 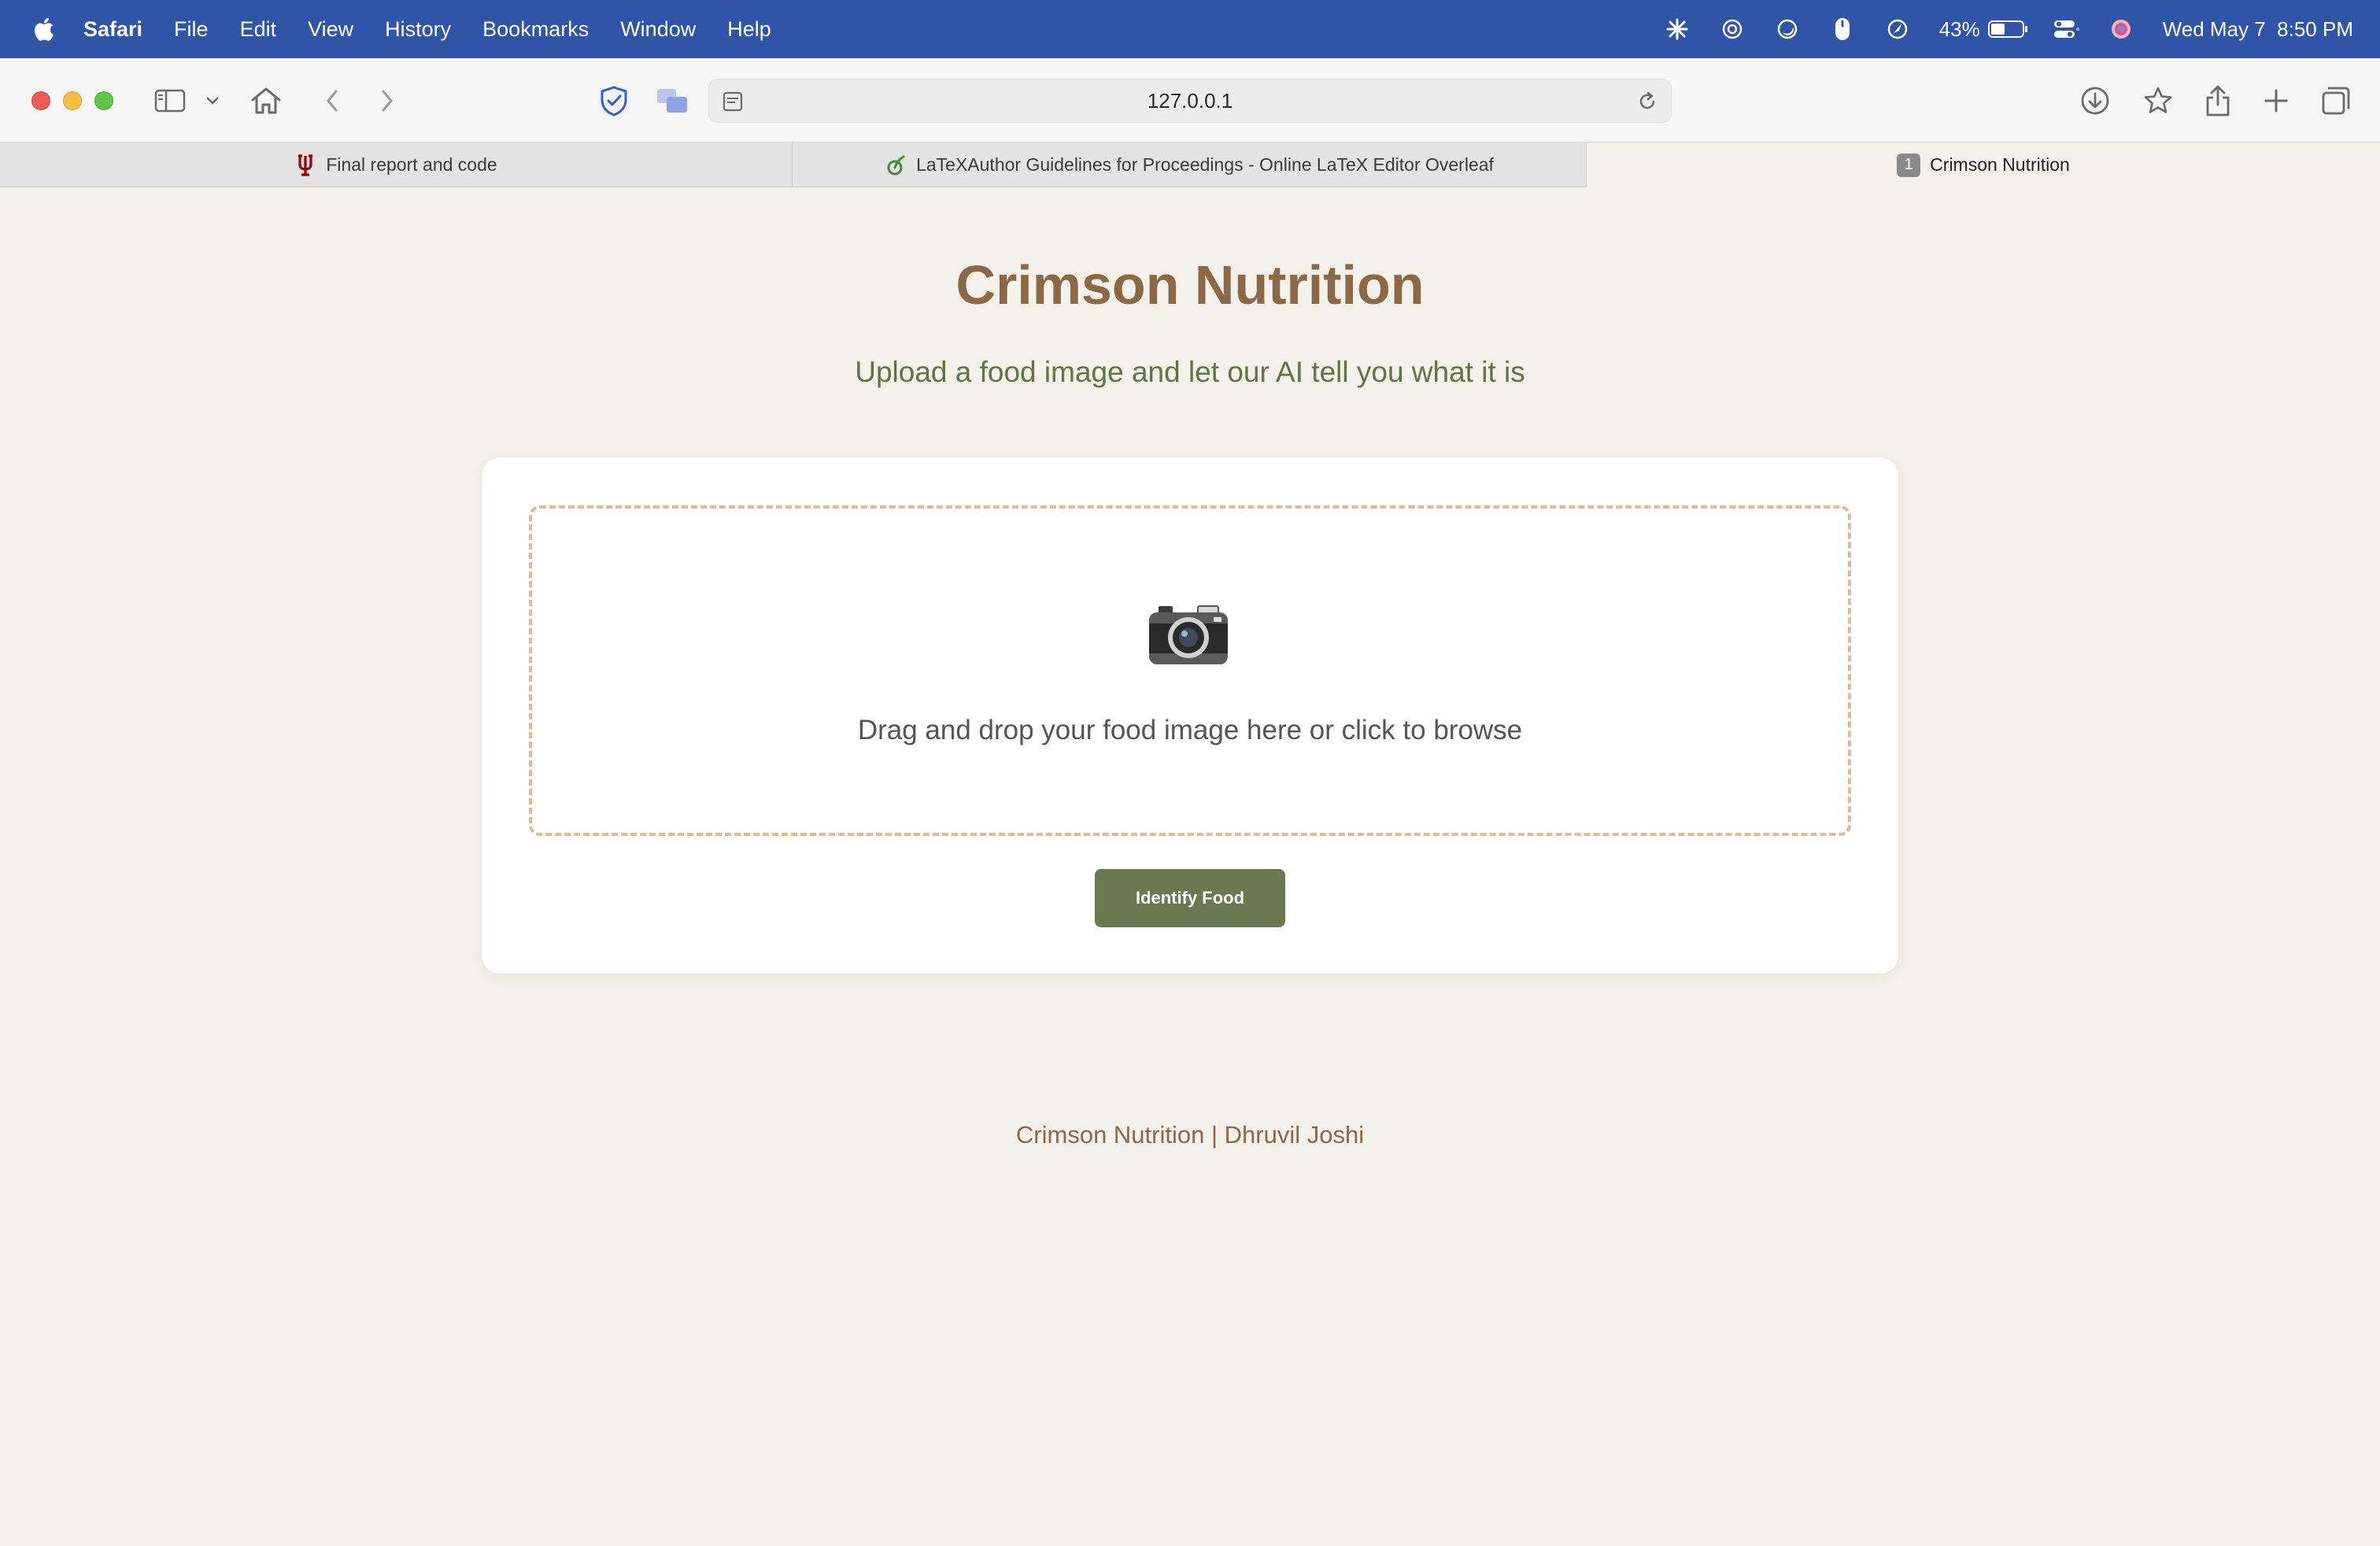 I want to click on bookmark-star-icon, so click(x=2158, y=101).